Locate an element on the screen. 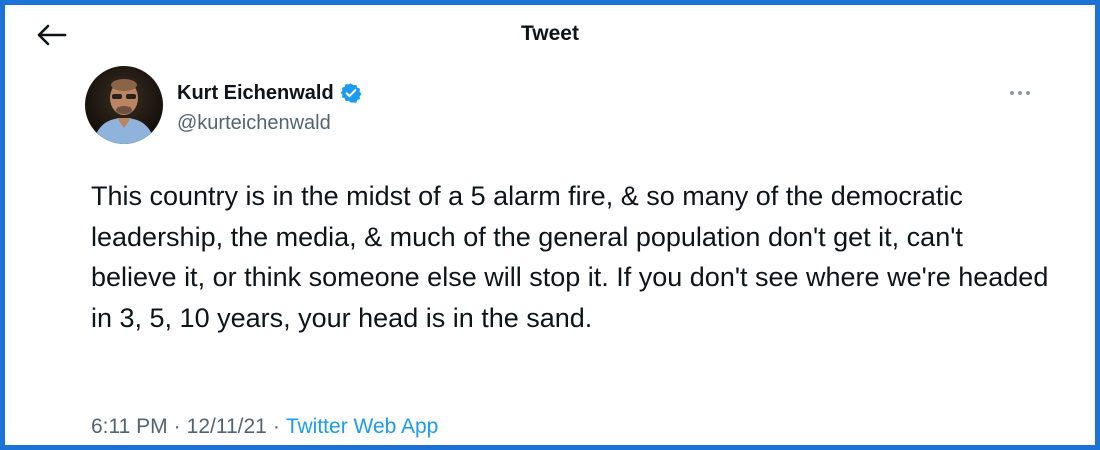 The image size is (1100, 450). more-options-button is located at coordinates (1020, 93).